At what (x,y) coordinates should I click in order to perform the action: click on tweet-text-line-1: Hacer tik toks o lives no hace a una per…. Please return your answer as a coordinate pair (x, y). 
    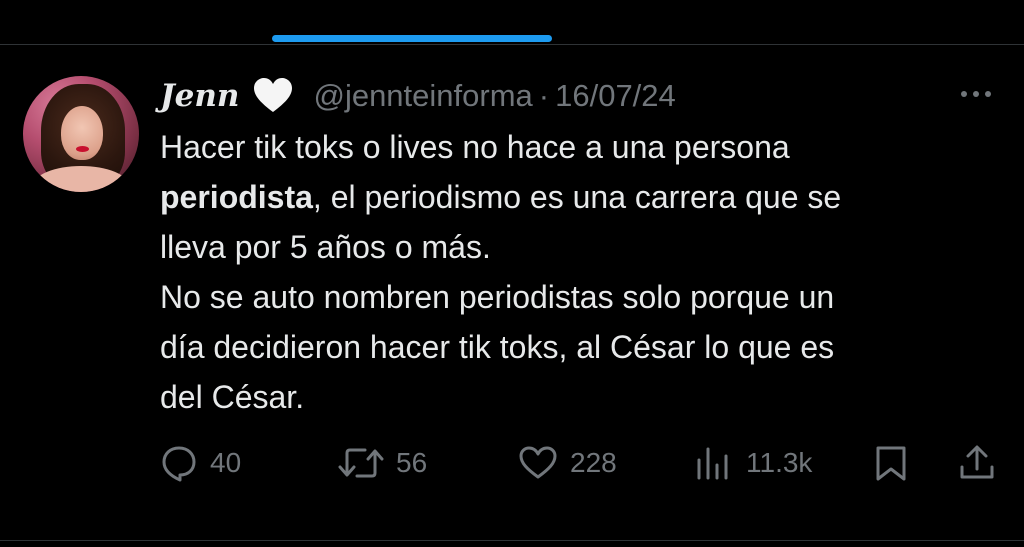
    Looking at the image, I should click on (475, 147).